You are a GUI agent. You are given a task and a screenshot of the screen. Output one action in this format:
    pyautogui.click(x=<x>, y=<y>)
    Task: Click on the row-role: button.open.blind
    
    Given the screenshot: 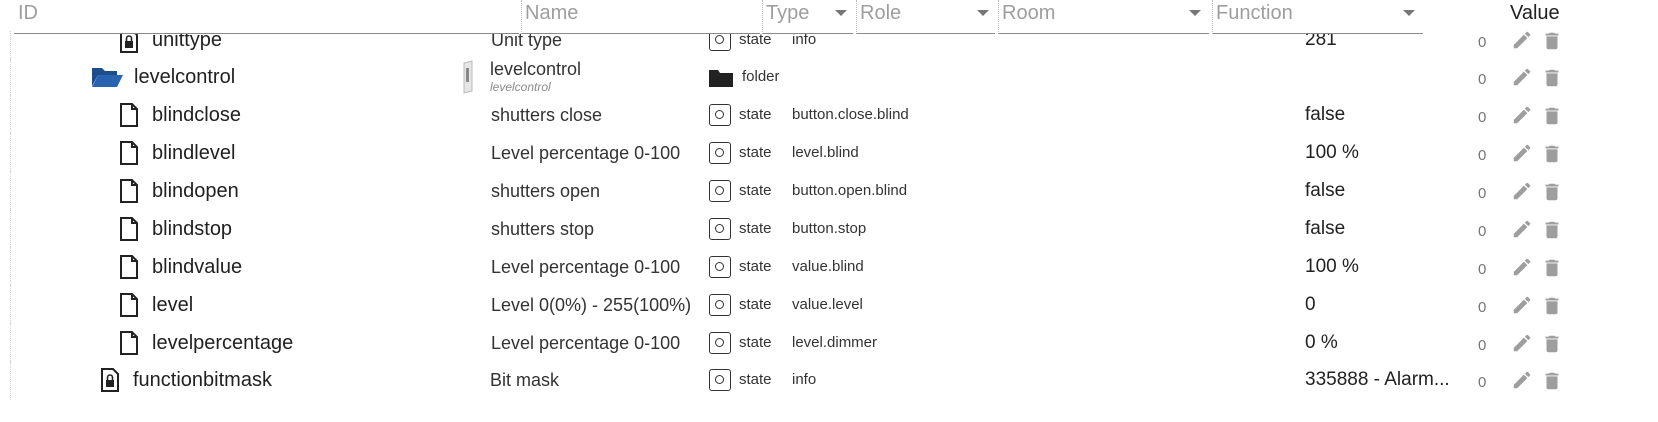 What is the action you would take?
    pyautogui.click(x=850, y=190)
    